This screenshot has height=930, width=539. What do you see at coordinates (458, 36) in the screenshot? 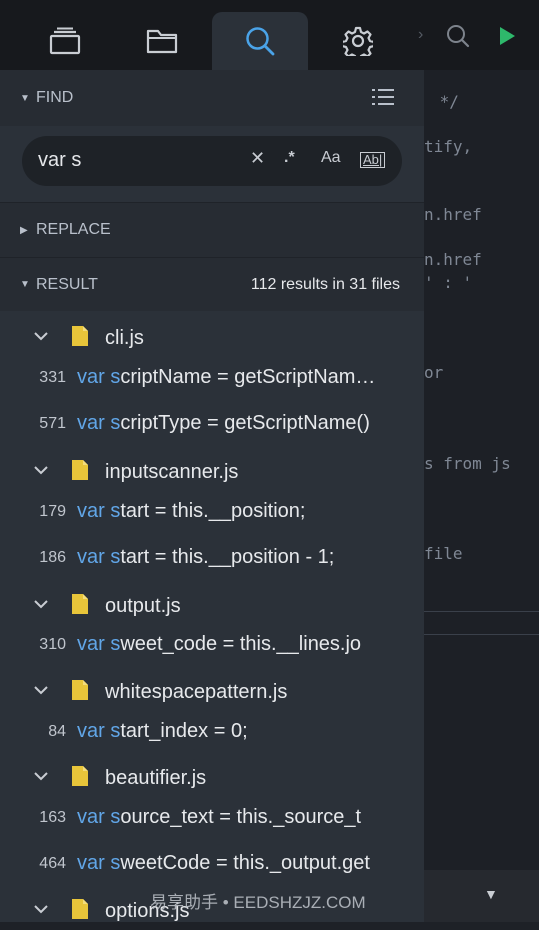
I see `editor-search-icon` at bounding box center [458, 36].